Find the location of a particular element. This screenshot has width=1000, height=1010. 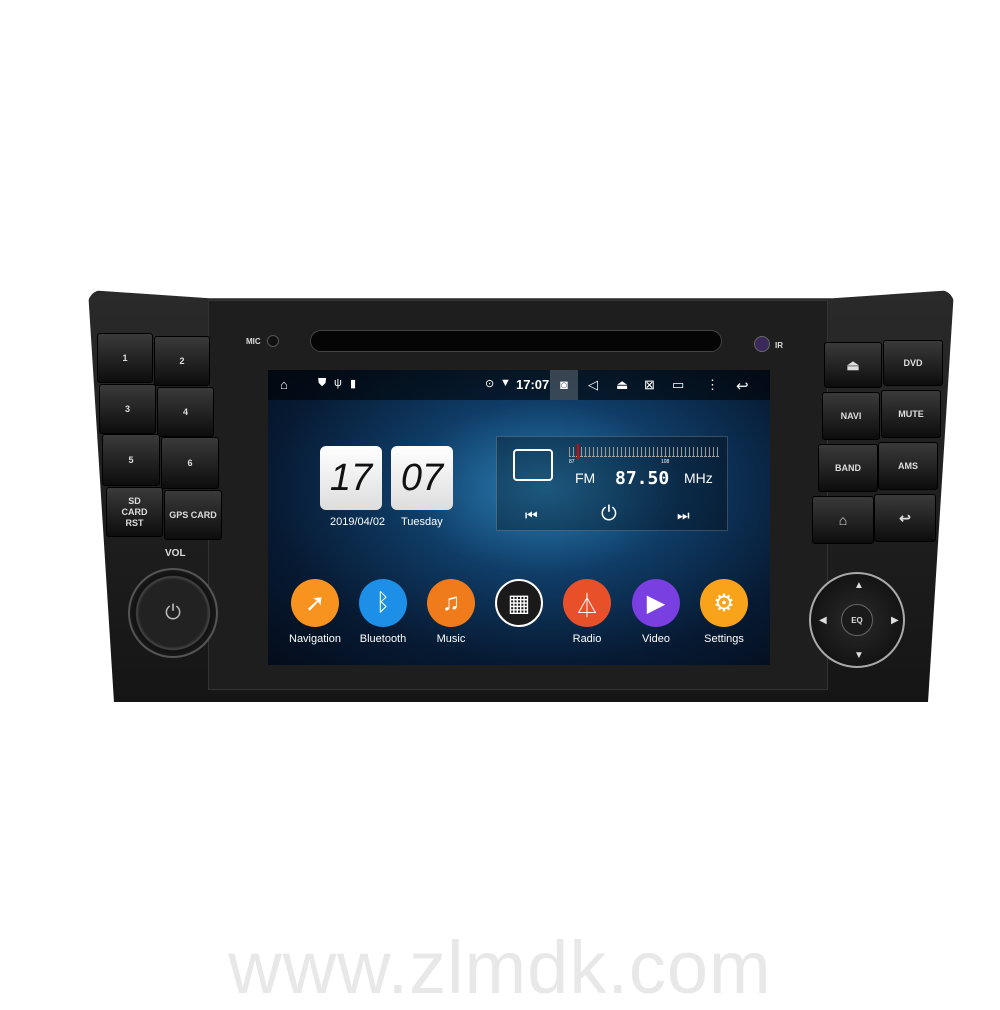

dpad: ▲ ▼ ◀ ▶ EQ is located at coordinates (857, 620).